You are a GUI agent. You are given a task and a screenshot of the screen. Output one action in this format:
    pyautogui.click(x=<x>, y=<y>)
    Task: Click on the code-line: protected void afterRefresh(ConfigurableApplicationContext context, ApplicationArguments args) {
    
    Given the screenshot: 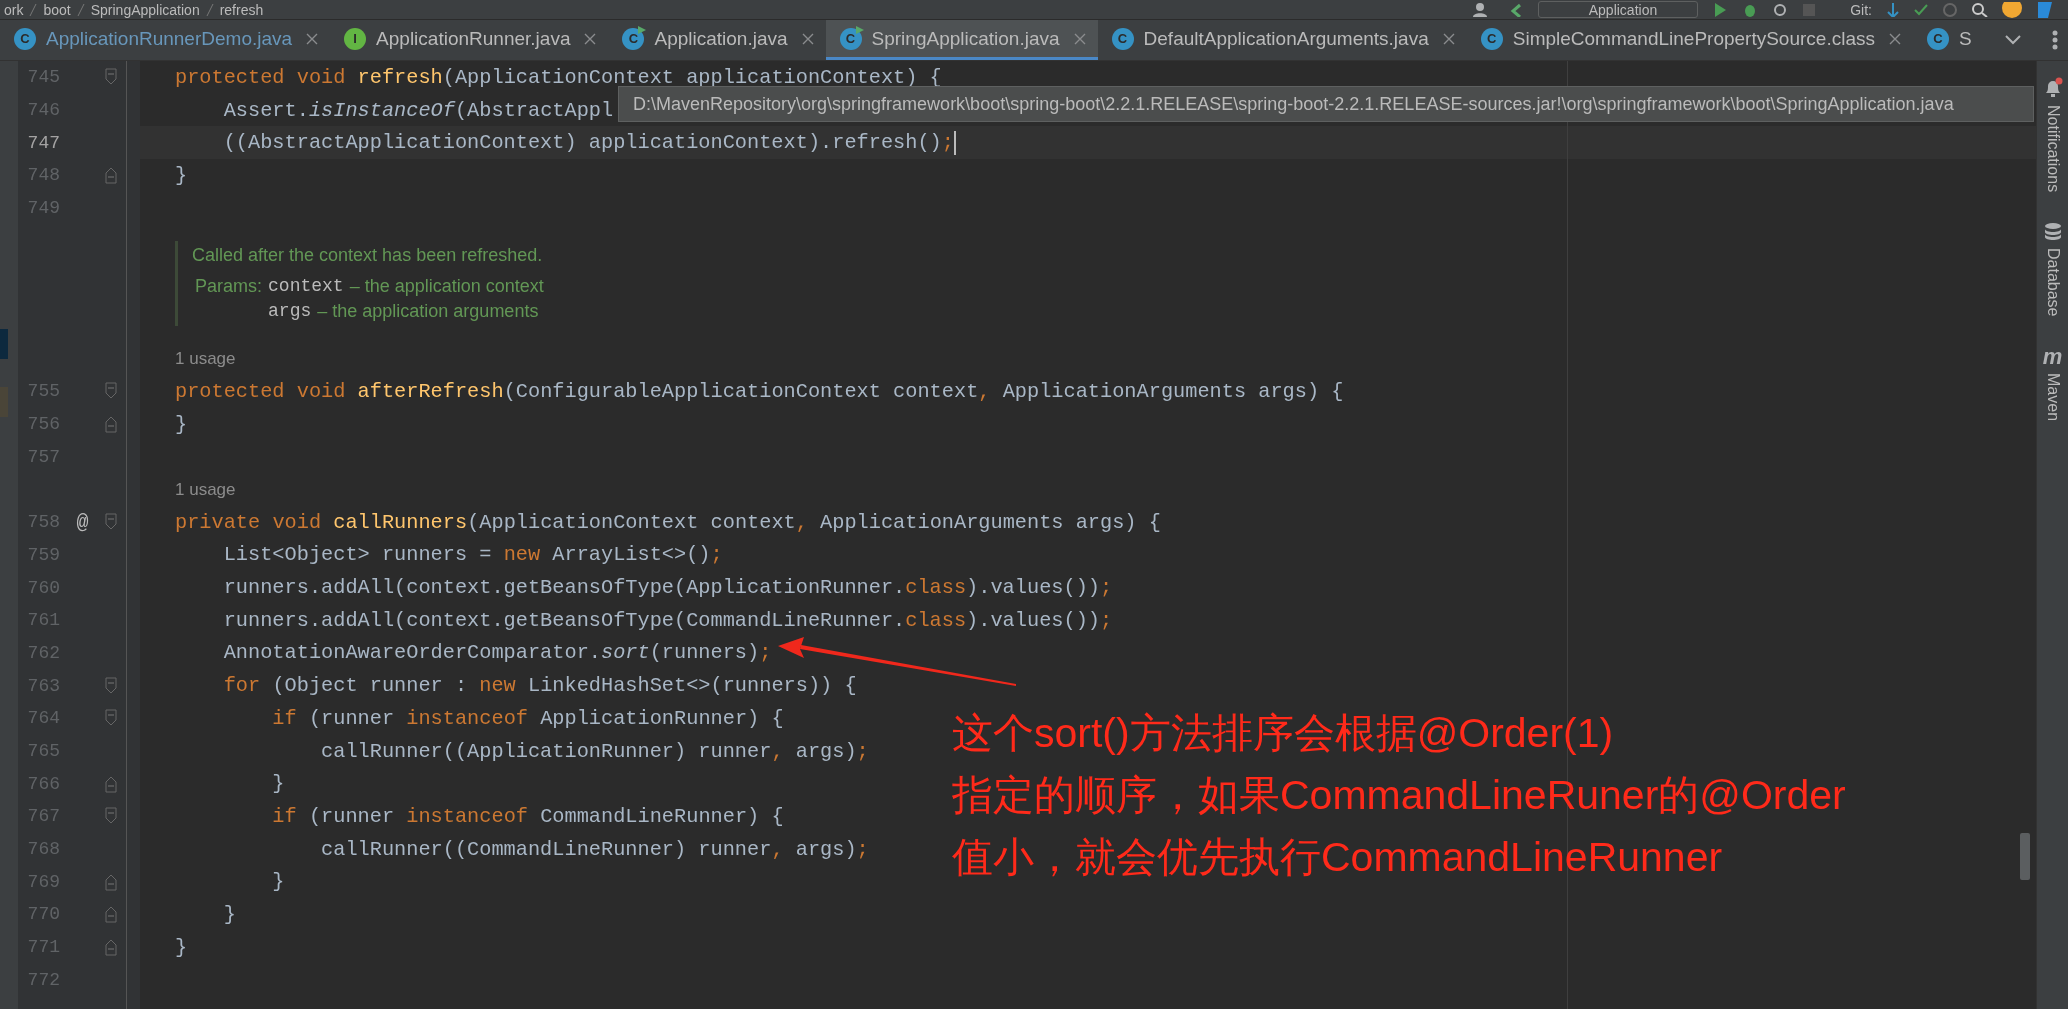 What is the action you would take?
    pyautogui.click(x=759, y=391)
    